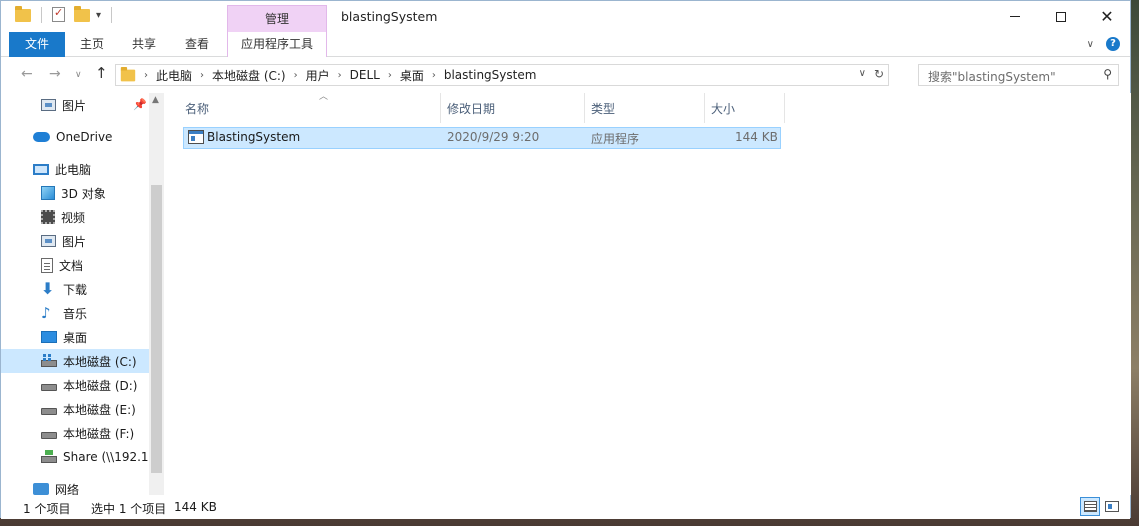  I want to click on nav-item-pictures: 图片, so click(75, 241).